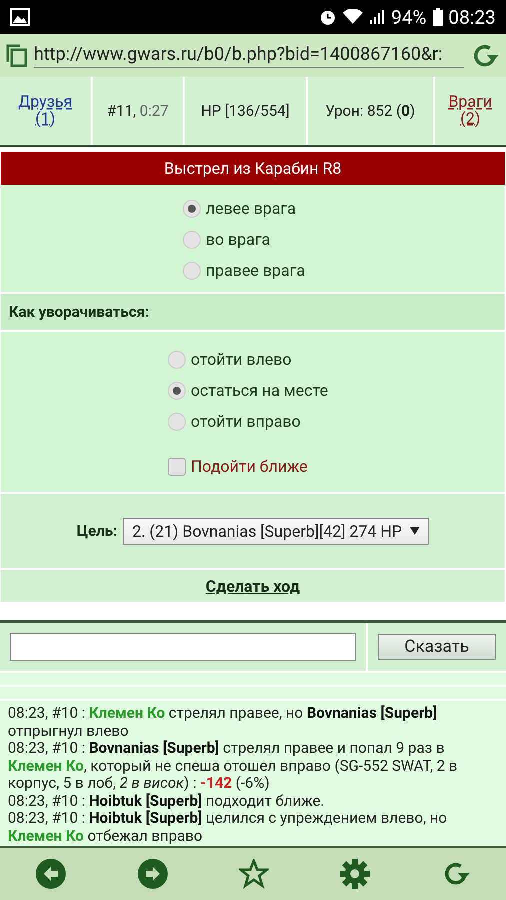 This screenshot has width=506, height=900. I want to click on chat-input, so click(183, 647).